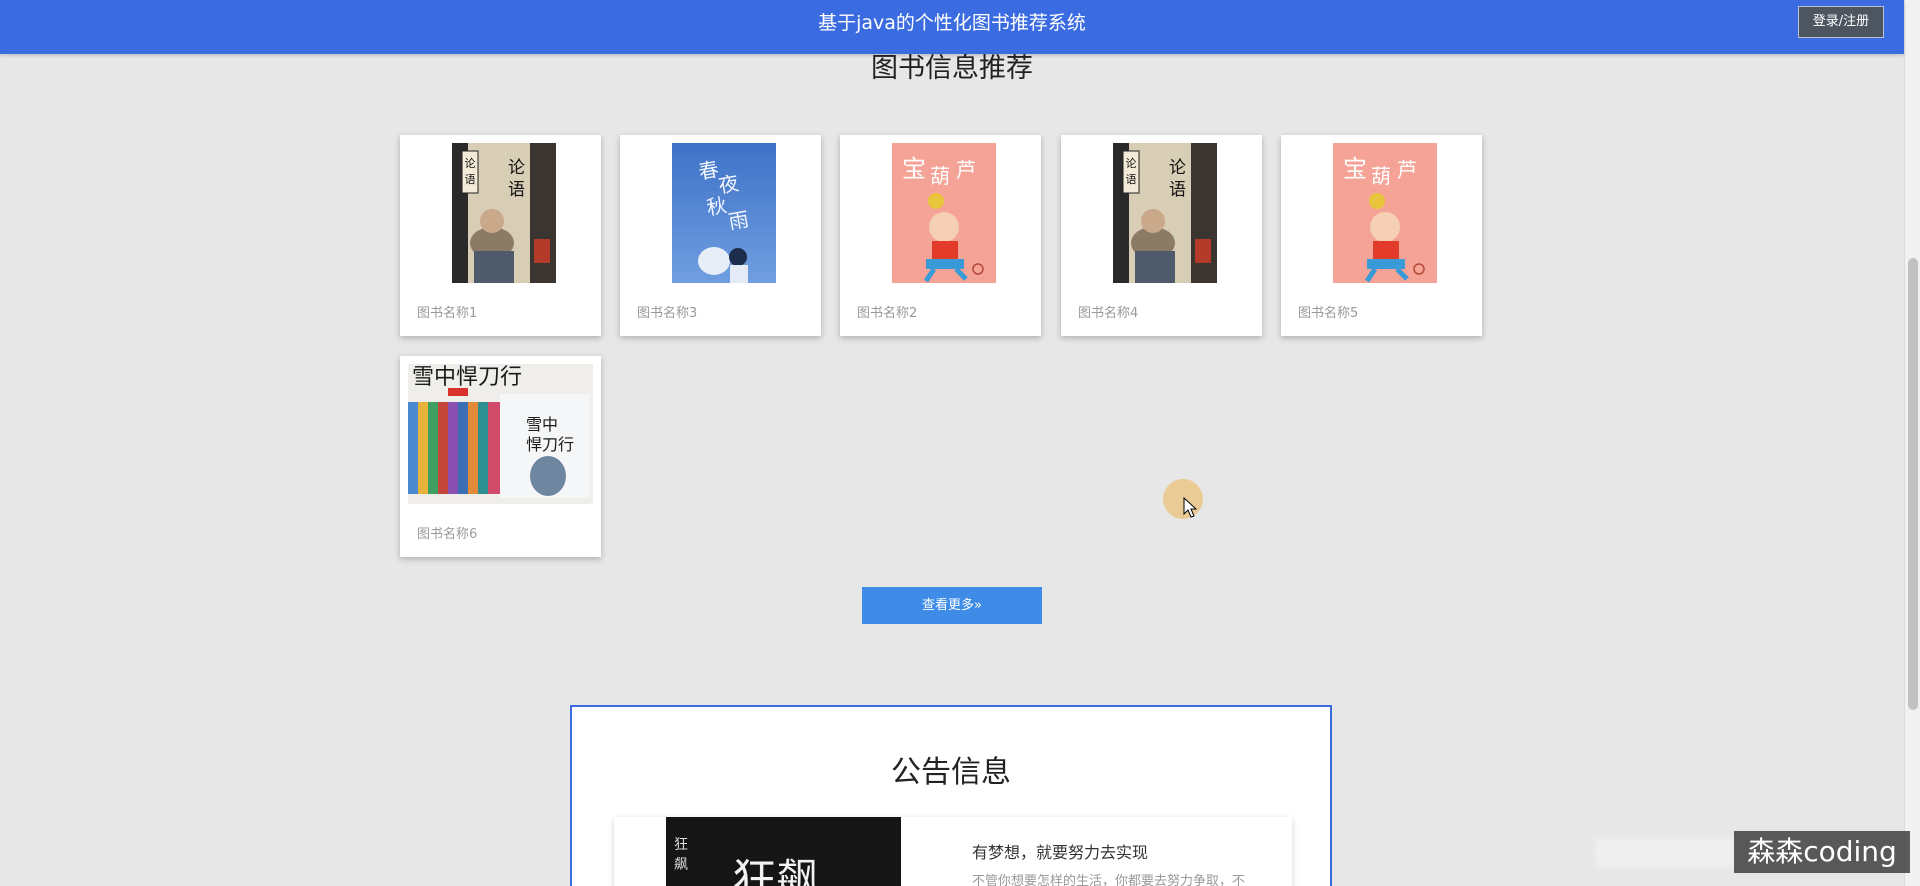 This screenshot has height=886, width=1920. I want to click on xuezhong-dao-boxset-cover: 雪中悍刀行 雪中 悍刀行, so click(500, 434).